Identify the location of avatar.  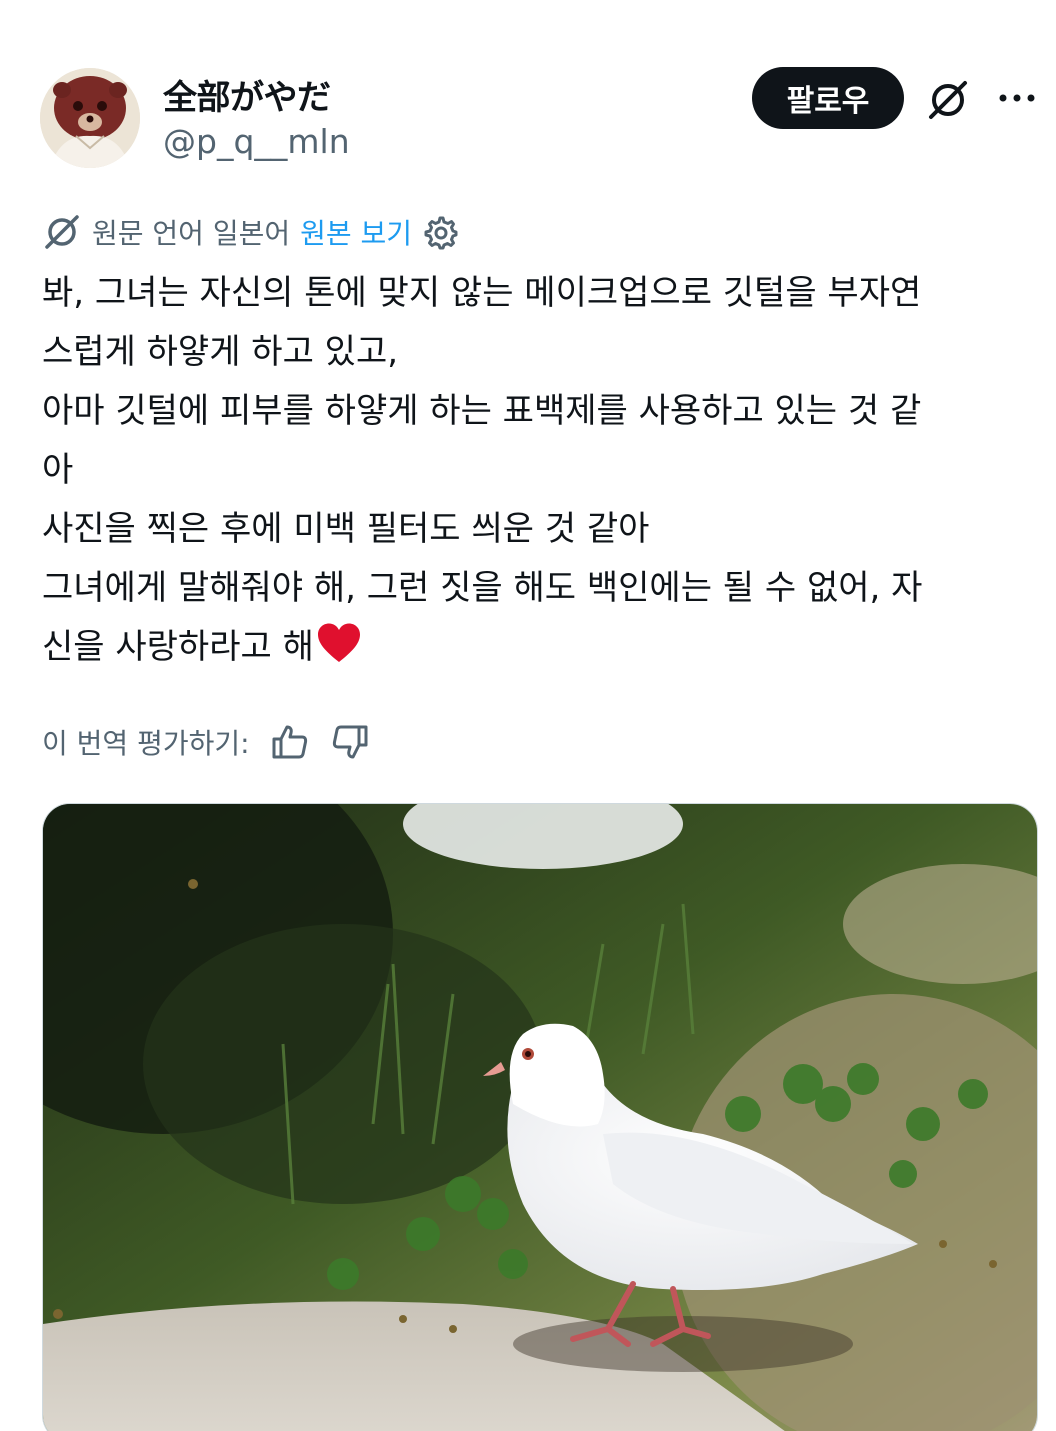
(90, 118).